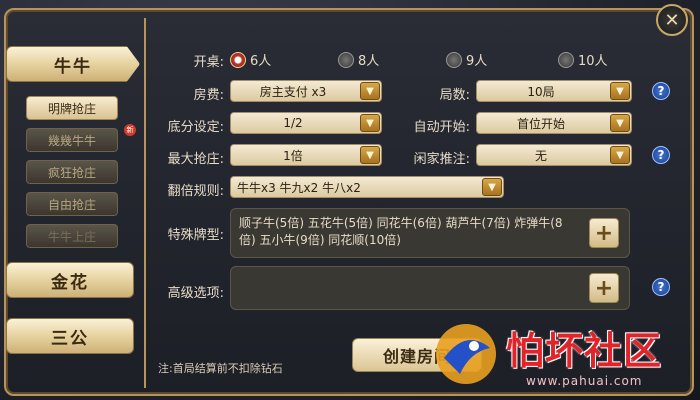 Image resolution: width=700 pixels, height=400 pixels. What do you see at coordinates (367, 187) in the screenshot?
I see `multiplier-rule-select: 牛牛x3 牛九x2 牛八x2 ▼` at bounding box center [367, 187].